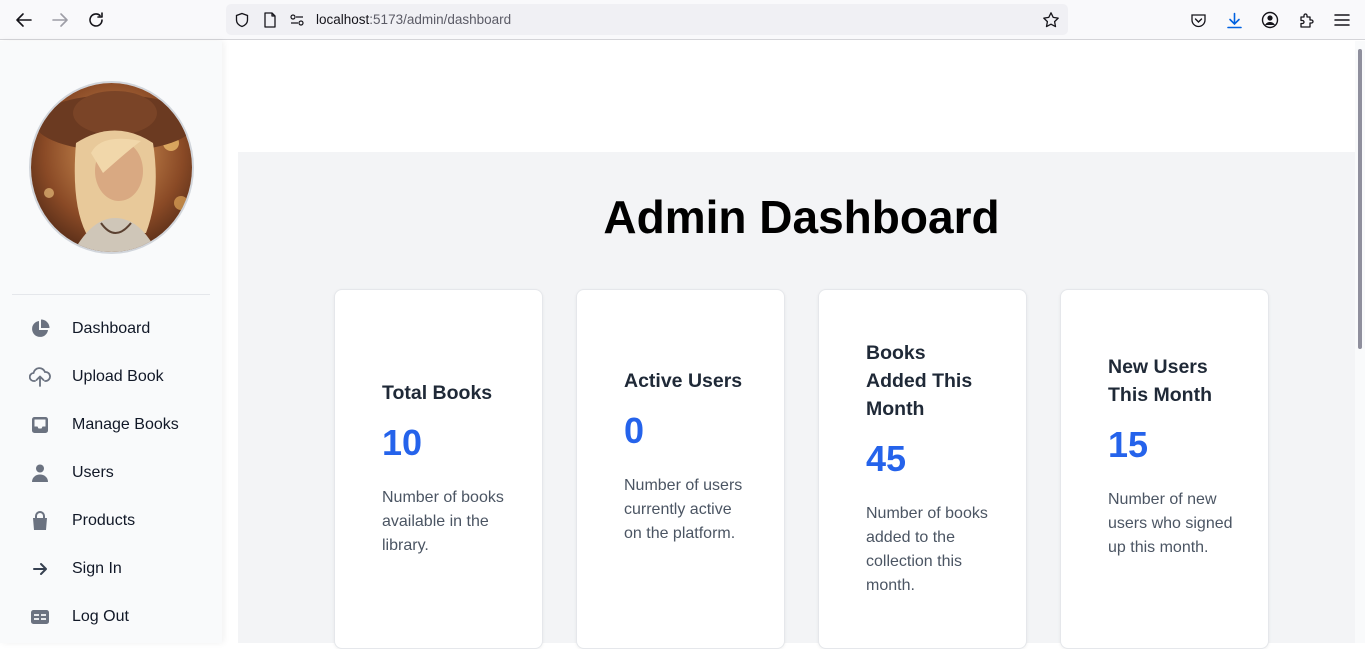 The image size is (1365, 649). Describe the element at coordinates (1160, 381) in the screenshot. I see `card-title: New Users This Month` at that location.